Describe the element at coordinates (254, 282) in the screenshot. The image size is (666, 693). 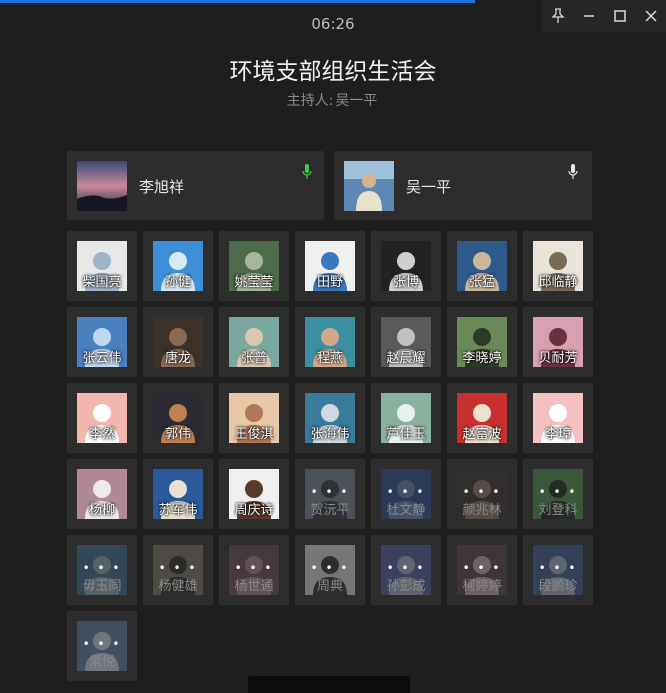
I see `participant-name: 姚莹莹` at that location.